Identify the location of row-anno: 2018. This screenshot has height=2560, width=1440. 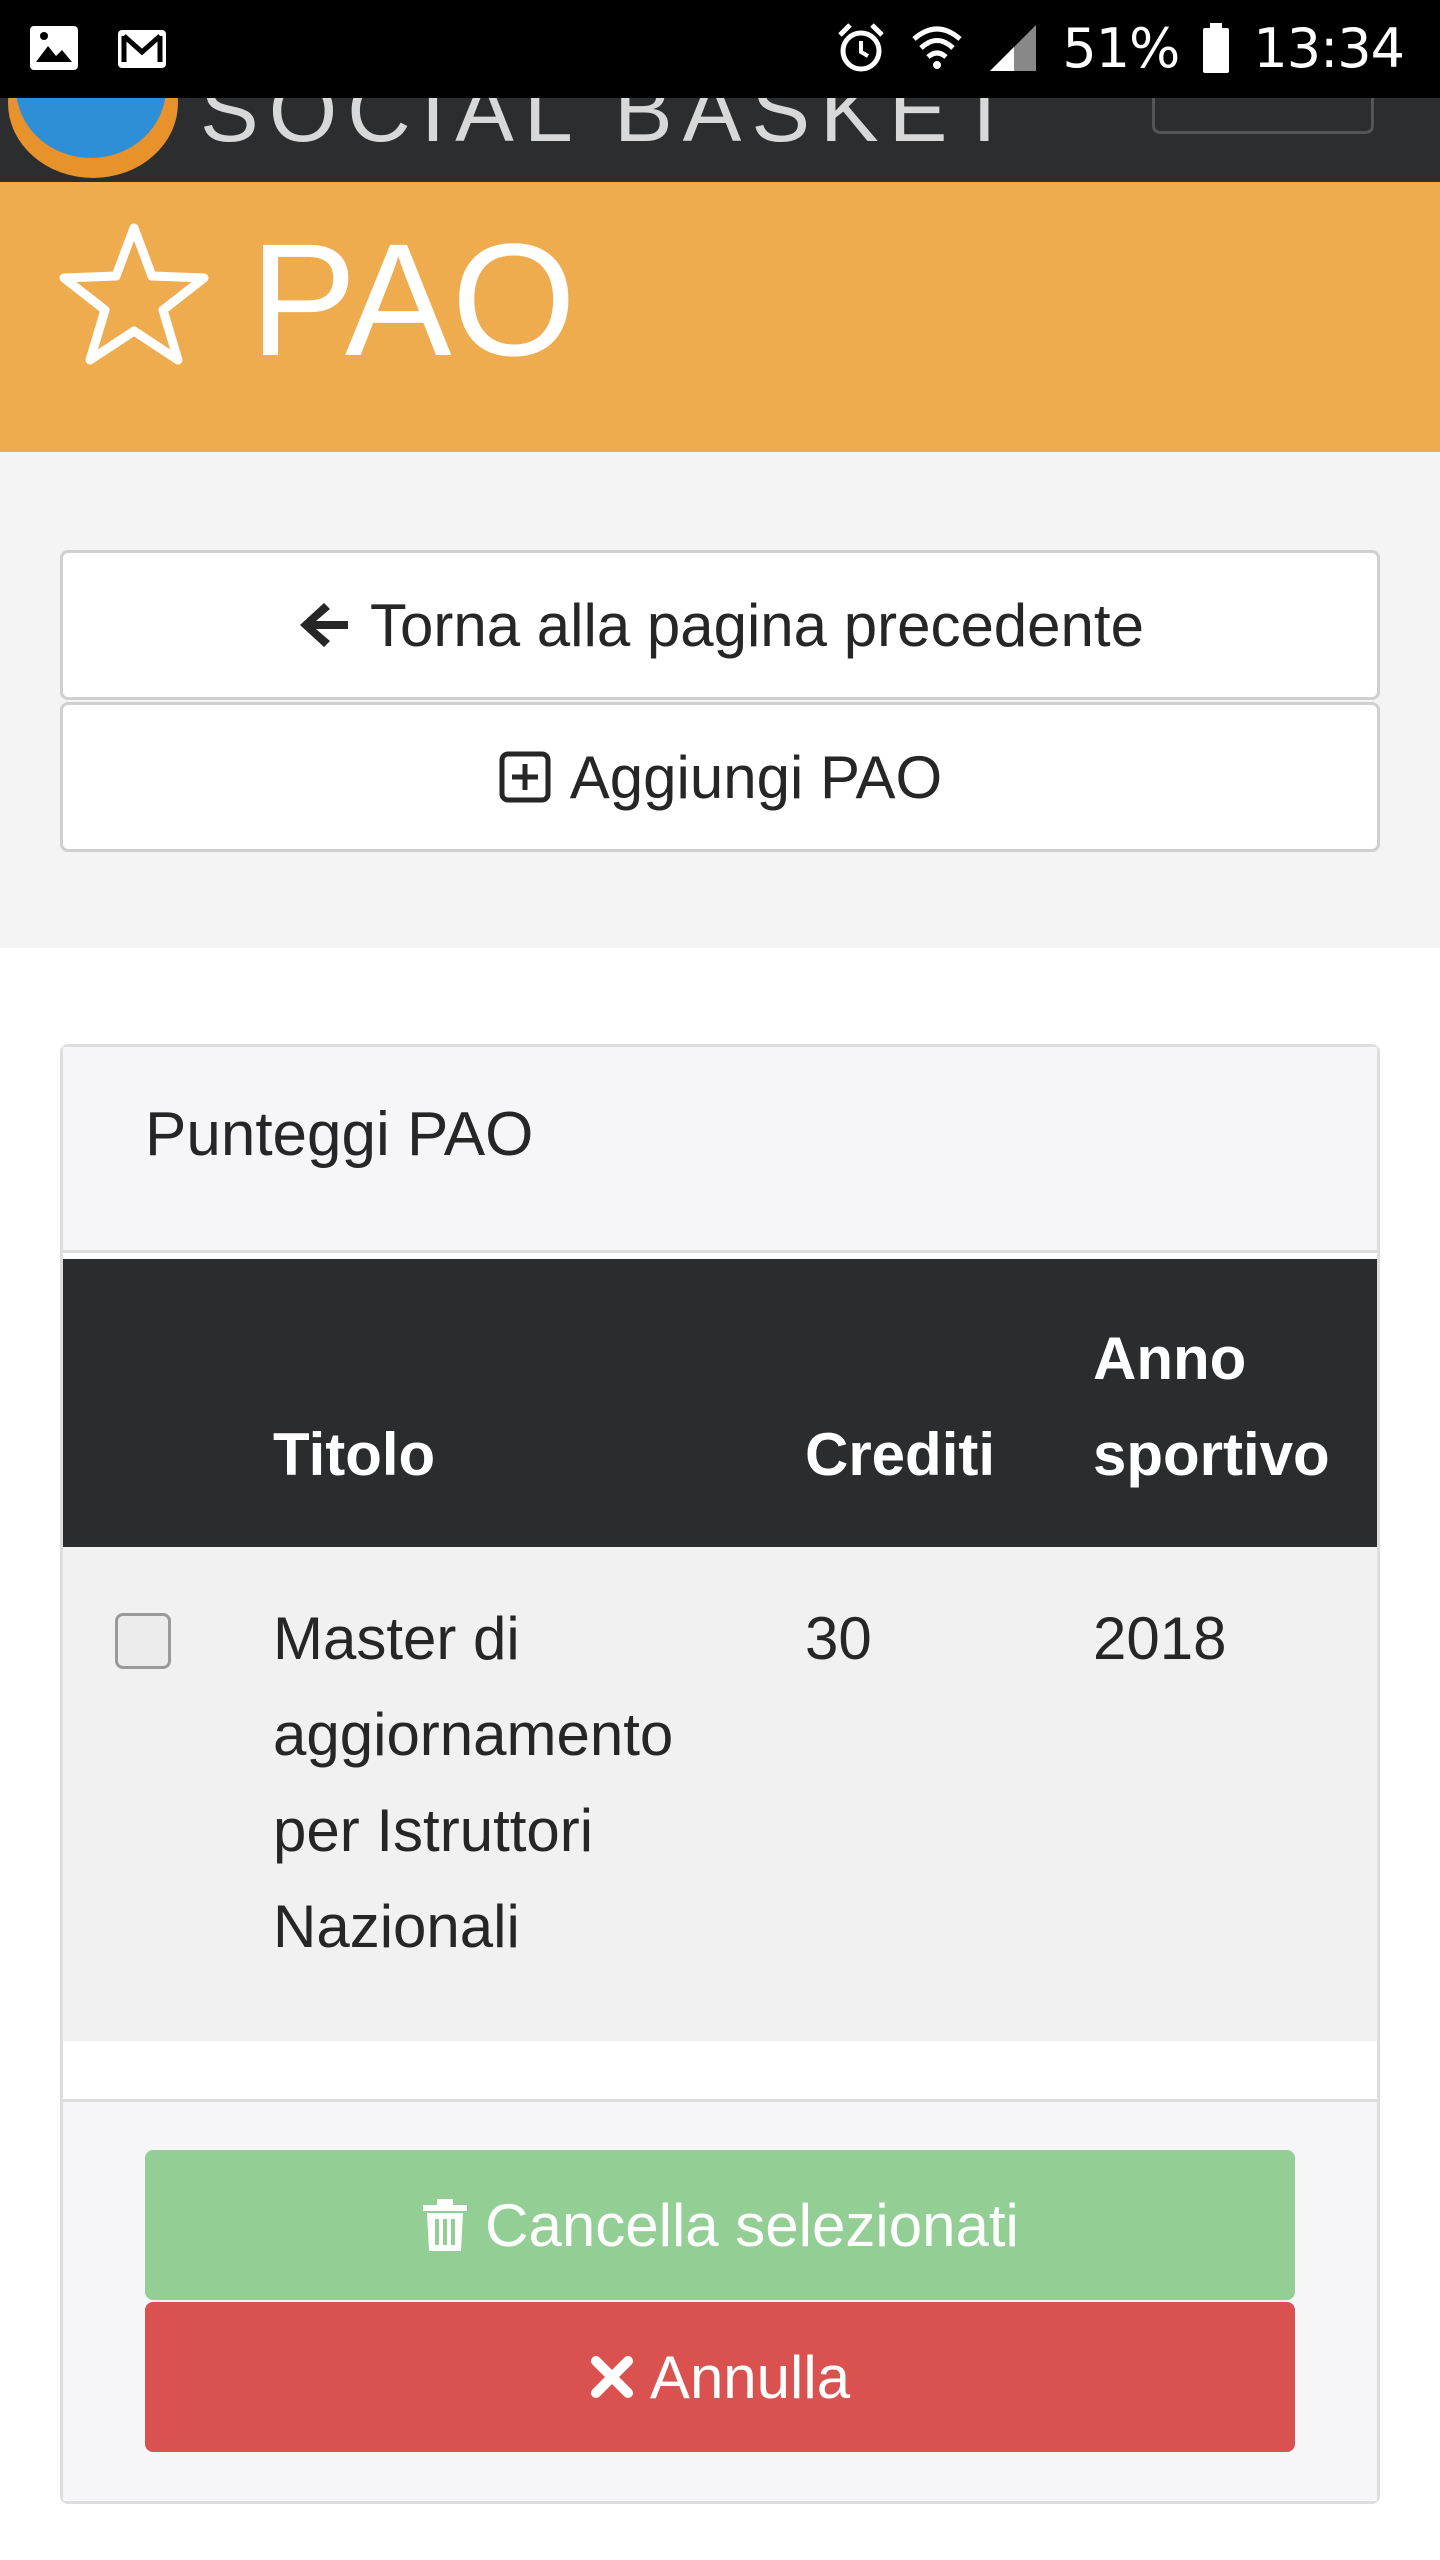
(1160, 1638).